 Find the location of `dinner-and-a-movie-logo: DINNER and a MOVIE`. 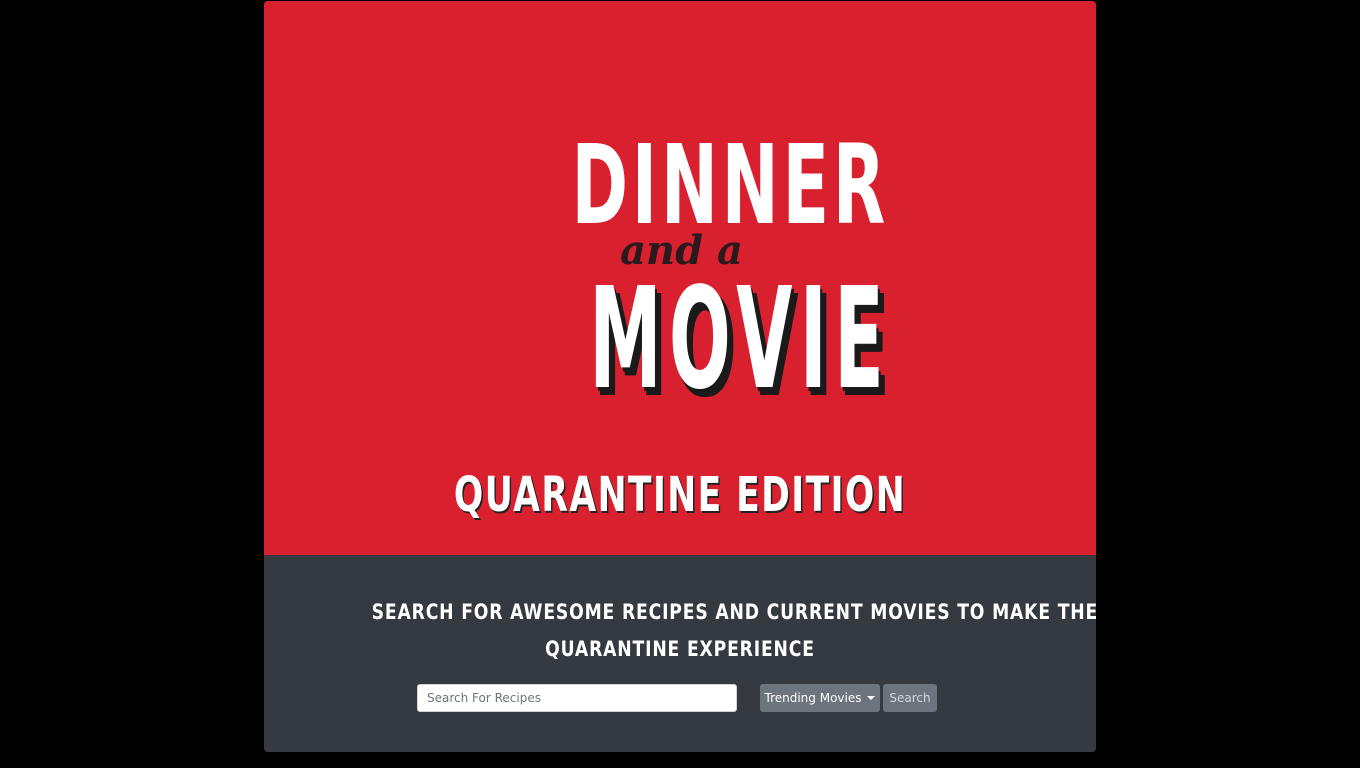

dinner-and-a-movie-logo: DINNER and a MOVIE is located at coordinates (698, 275).